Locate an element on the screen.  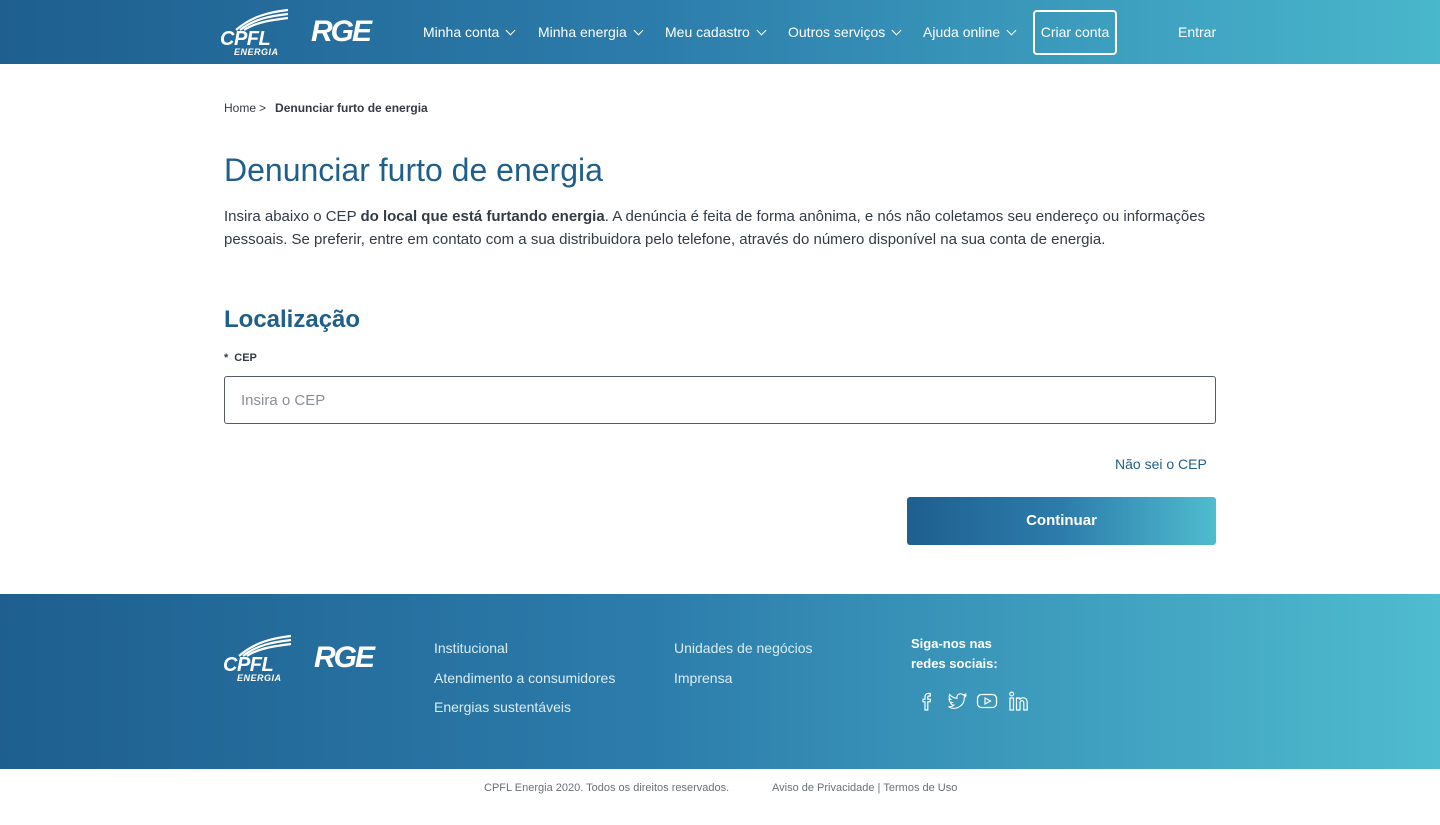
breadcrumb: Home > Denunciar furto de energia is located at coordinates (326, 108).